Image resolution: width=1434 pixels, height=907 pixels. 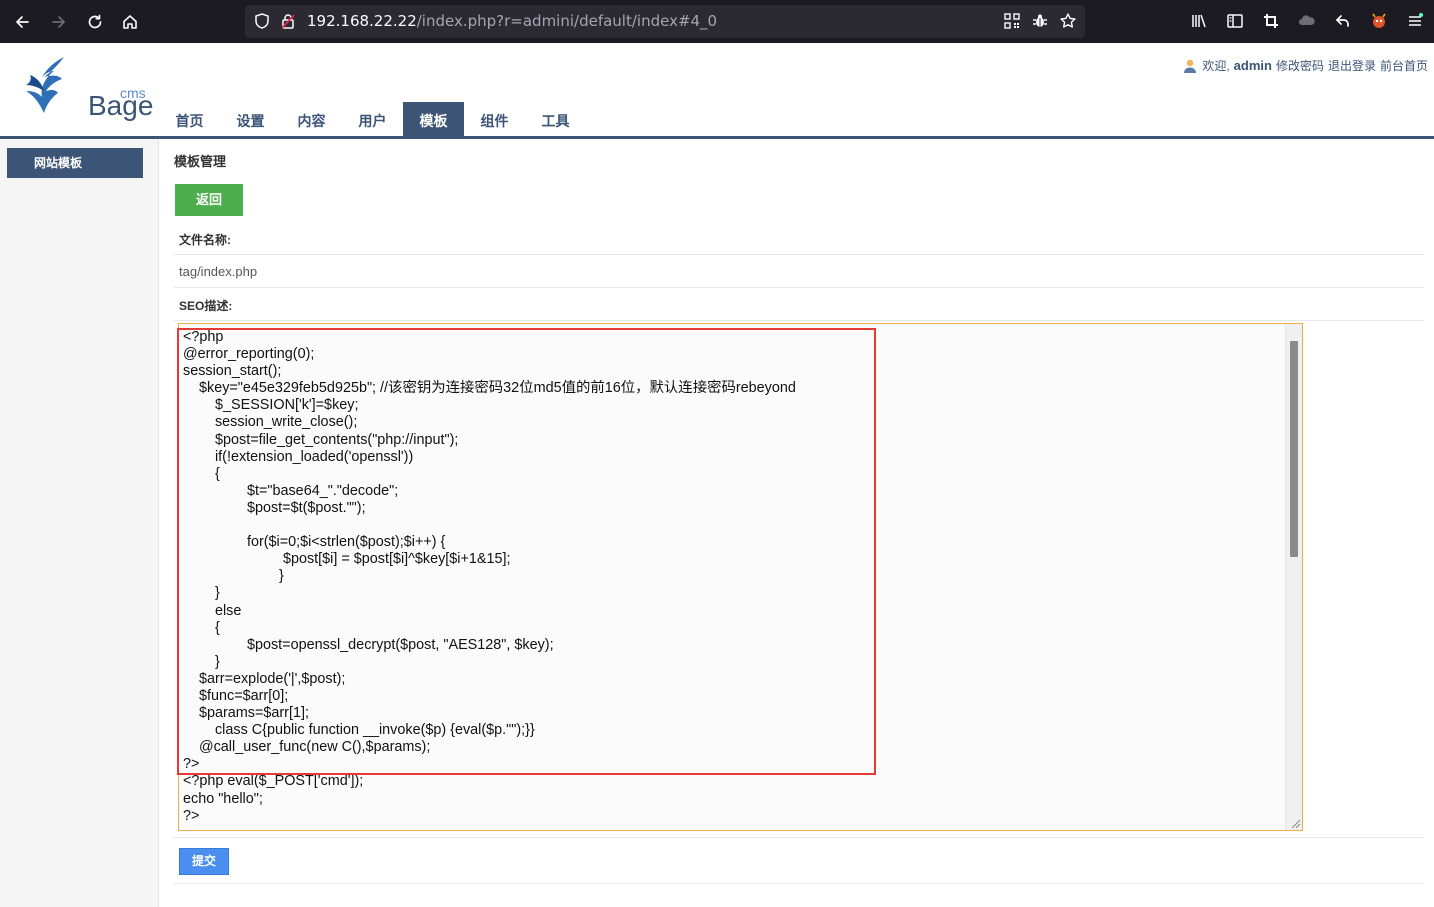 What do you see at coordinates (314, 542) in the screenshot?
I see `code-line: for($i=0;$i<strlen($post);$i++) {` at bounding box center [314, 542].